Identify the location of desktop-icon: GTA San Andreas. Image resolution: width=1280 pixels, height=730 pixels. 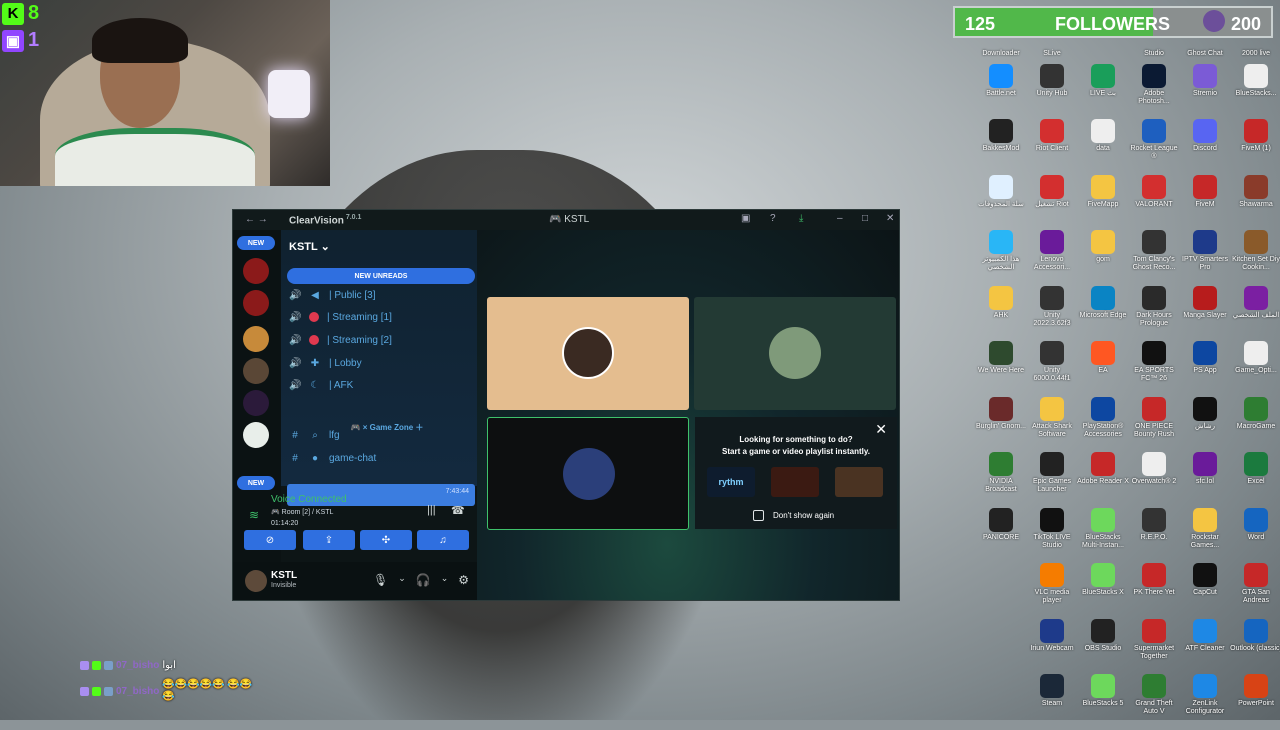
(1255, 591).